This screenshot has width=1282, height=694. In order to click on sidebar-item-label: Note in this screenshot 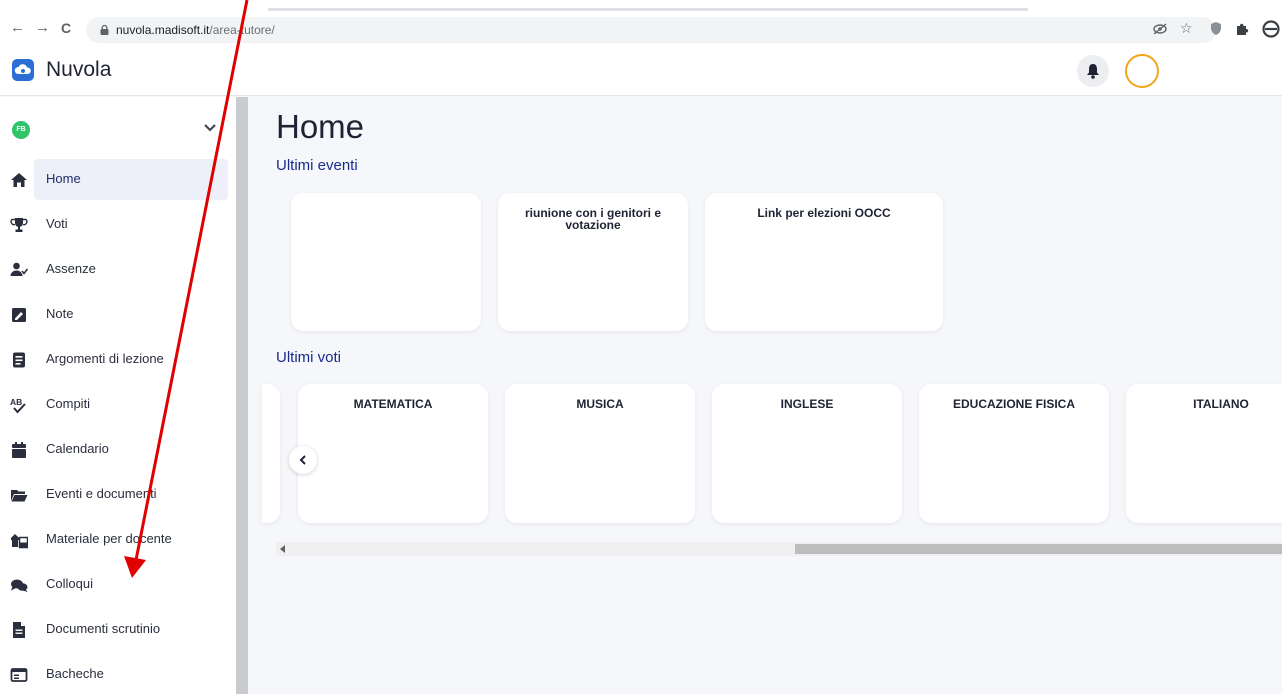, I will do `click(60, 313)`.